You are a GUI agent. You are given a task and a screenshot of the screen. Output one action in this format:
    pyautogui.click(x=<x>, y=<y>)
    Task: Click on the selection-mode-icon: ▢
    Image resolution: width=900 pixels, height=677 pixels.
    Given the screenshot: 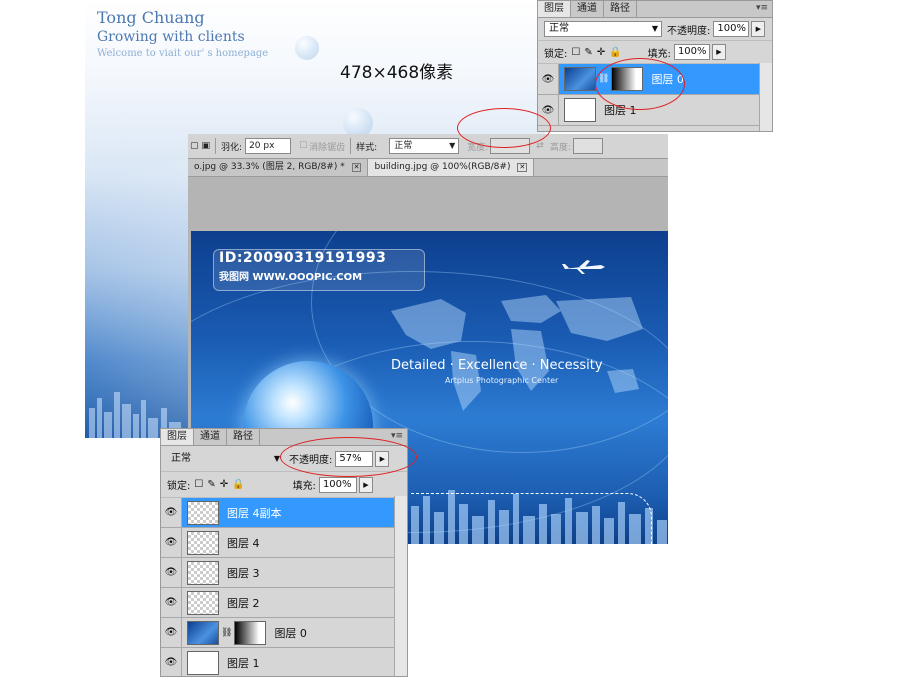 What is the action you would take?
    pyautogui.click(x=194, y=146)
    